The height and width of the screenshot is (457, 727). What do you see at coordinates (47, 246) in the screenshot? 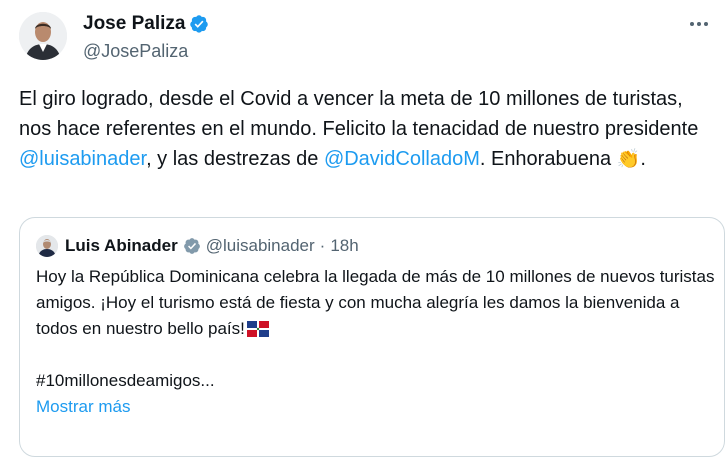
I see `quote-author-avatar` at bounding box center [47, 246].